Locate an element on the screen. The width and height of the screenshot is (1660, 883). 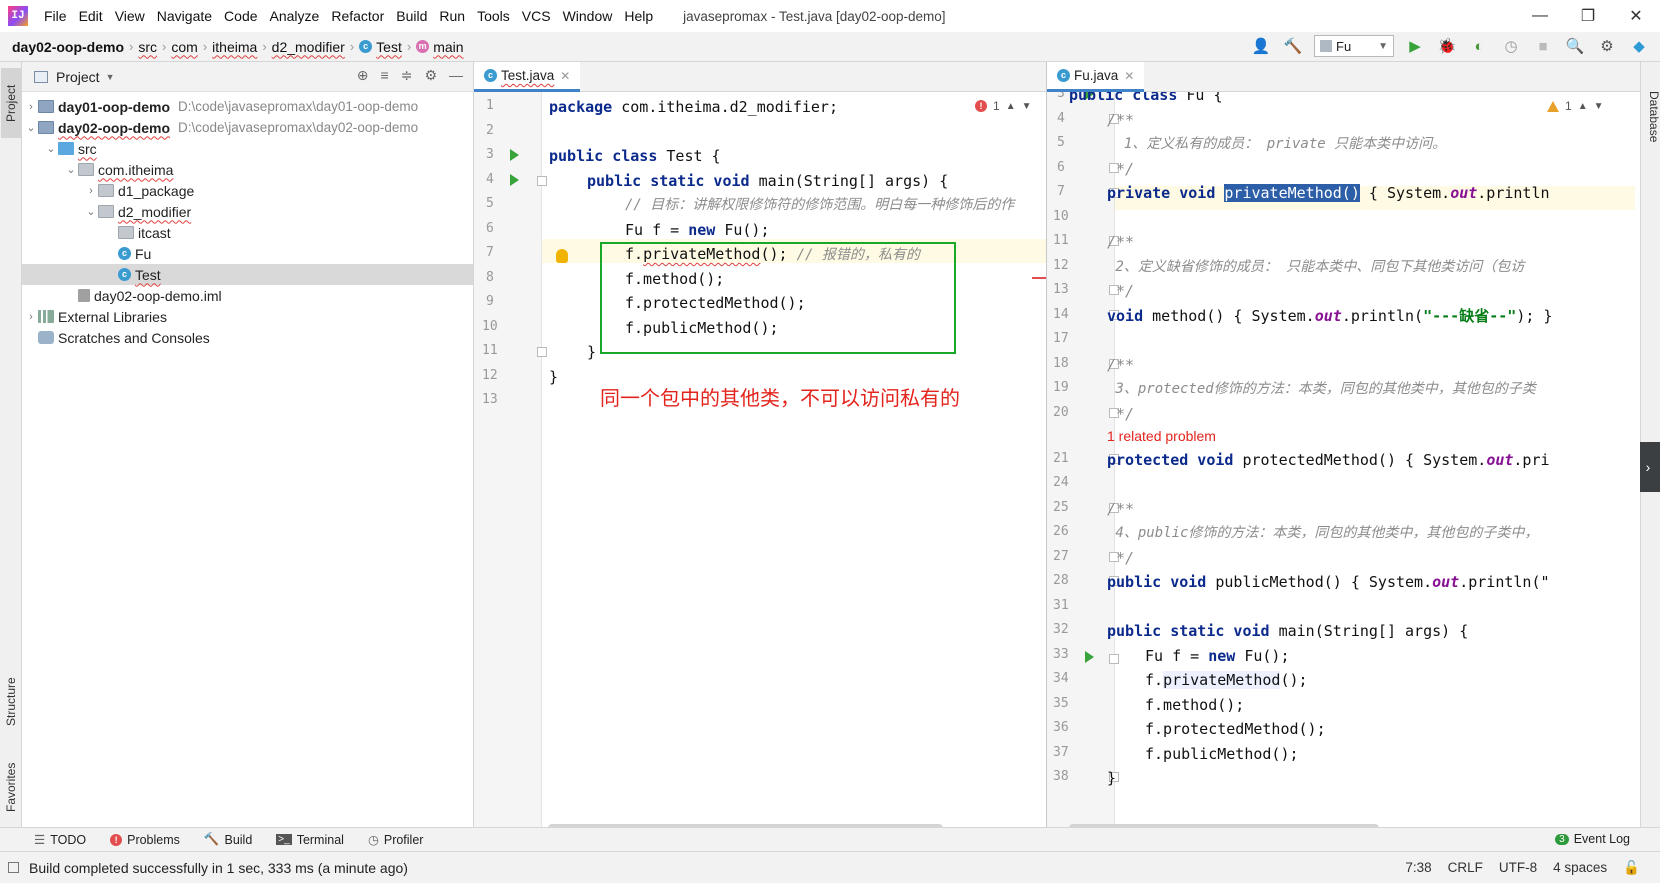
breadcrumb-test: Test is located at coordinates (389, 47).